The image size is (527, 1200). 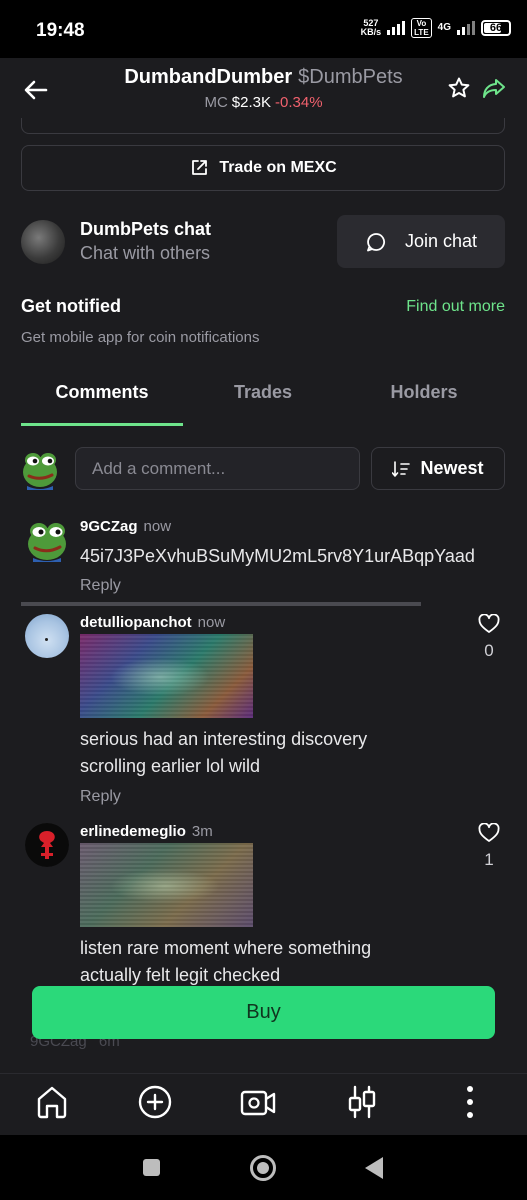 What do you see at coordinates (489, 637) in the screenshot?
I see `like-button: 0` at bounding box center [489, 637].